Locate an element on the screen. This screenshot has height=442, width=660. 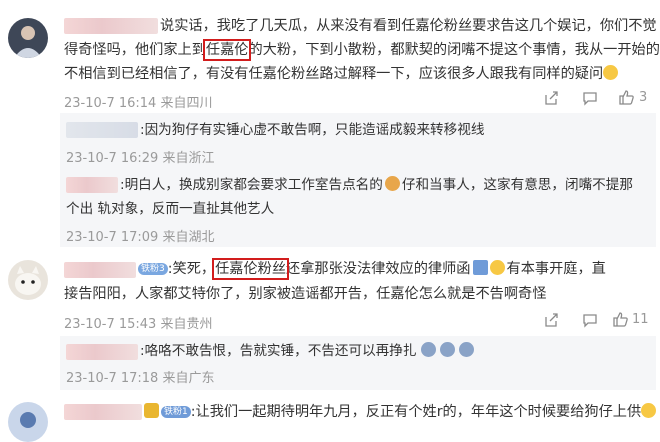
like-count: 3 is located at coordinates (643, 97).